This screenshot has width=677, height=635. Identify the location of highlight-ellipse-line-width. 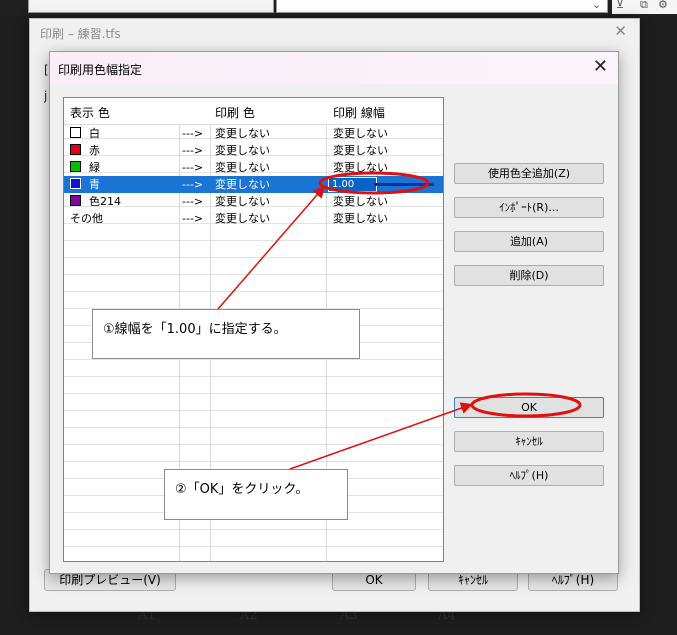
(374, 183).